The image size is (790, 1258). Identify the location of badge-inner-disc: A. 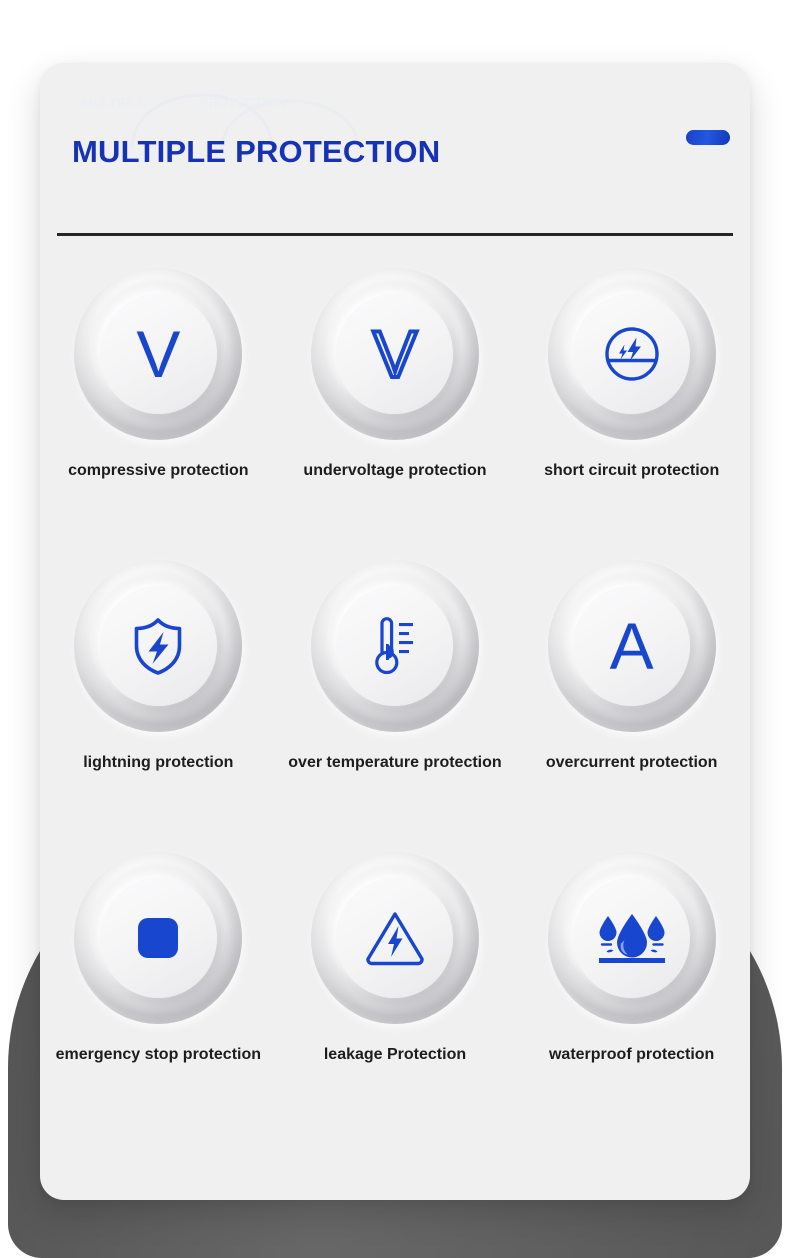
(632, 646).